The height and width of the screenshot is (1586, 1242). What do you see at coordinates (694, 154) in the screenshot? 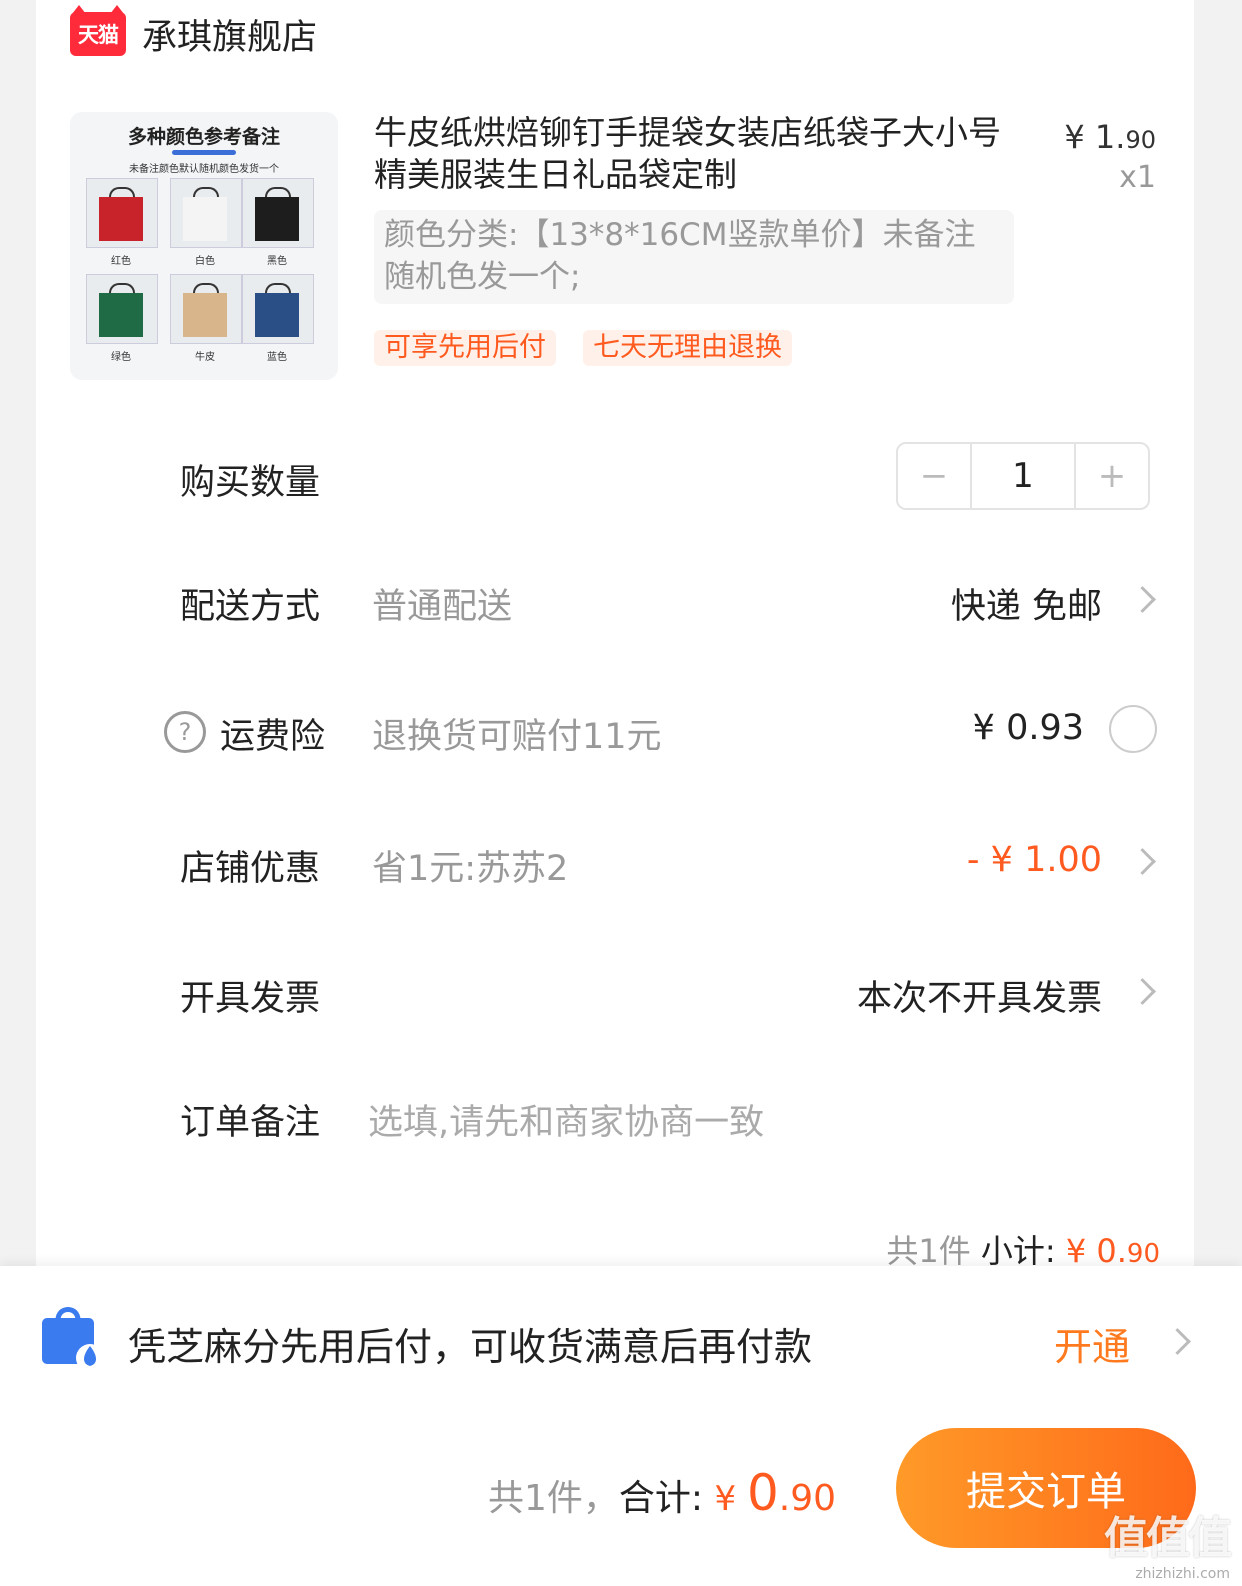
I see `product-title: 牛皮纸烘焙铆钉手提袋女装店纸袋子大小号精美服装生日礼品袋定制` at bounding box center [694, 154].